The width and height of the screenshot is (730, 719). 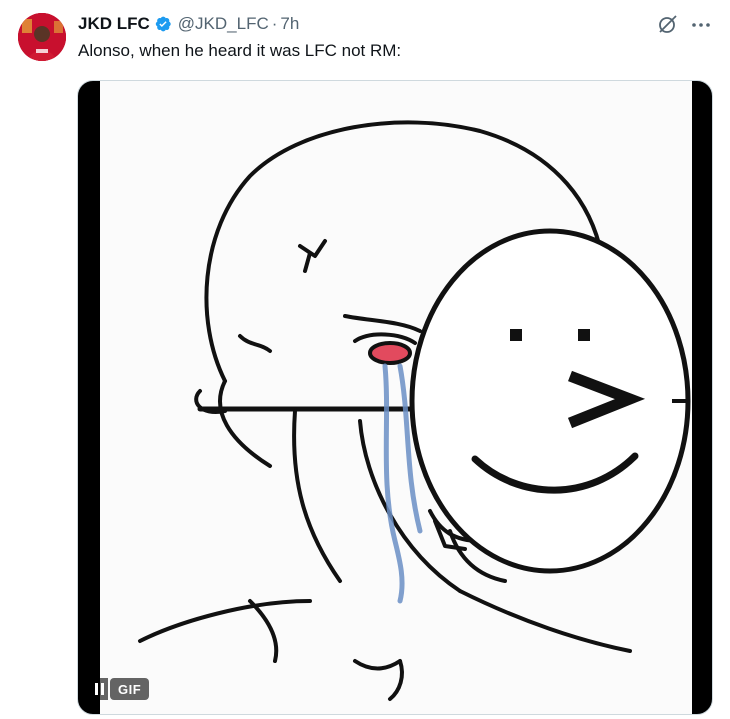 I want to click on more-options-icon, so click(x=701, y=25).